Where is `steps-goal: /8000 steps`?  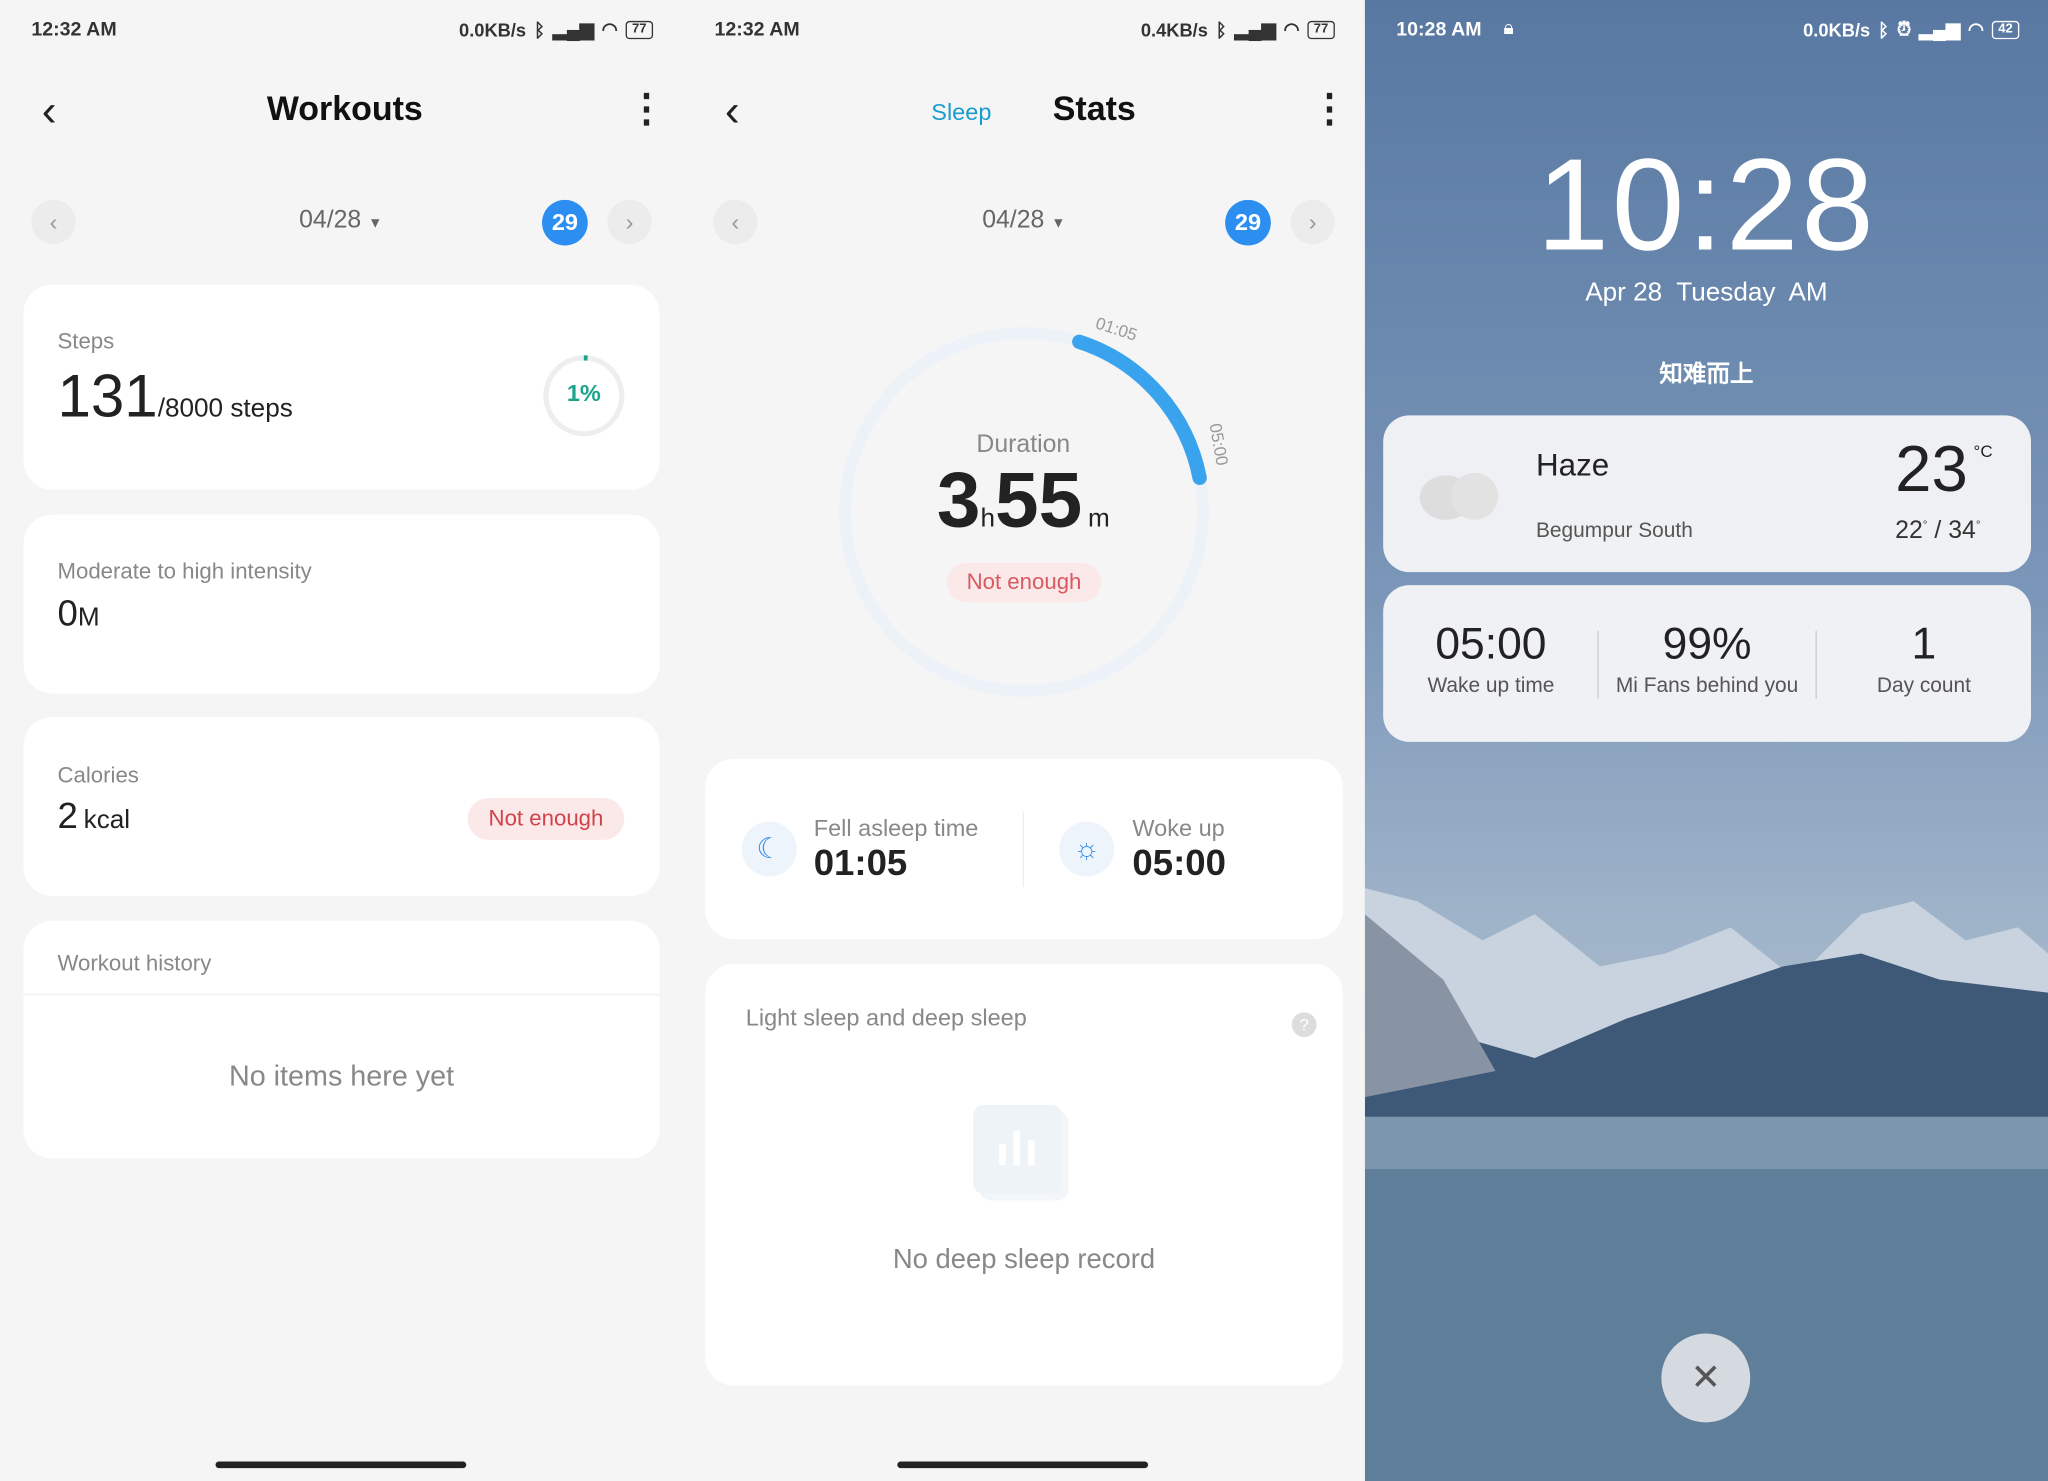 steps-goal: /8000 steps is located at coordinates (225, 409).